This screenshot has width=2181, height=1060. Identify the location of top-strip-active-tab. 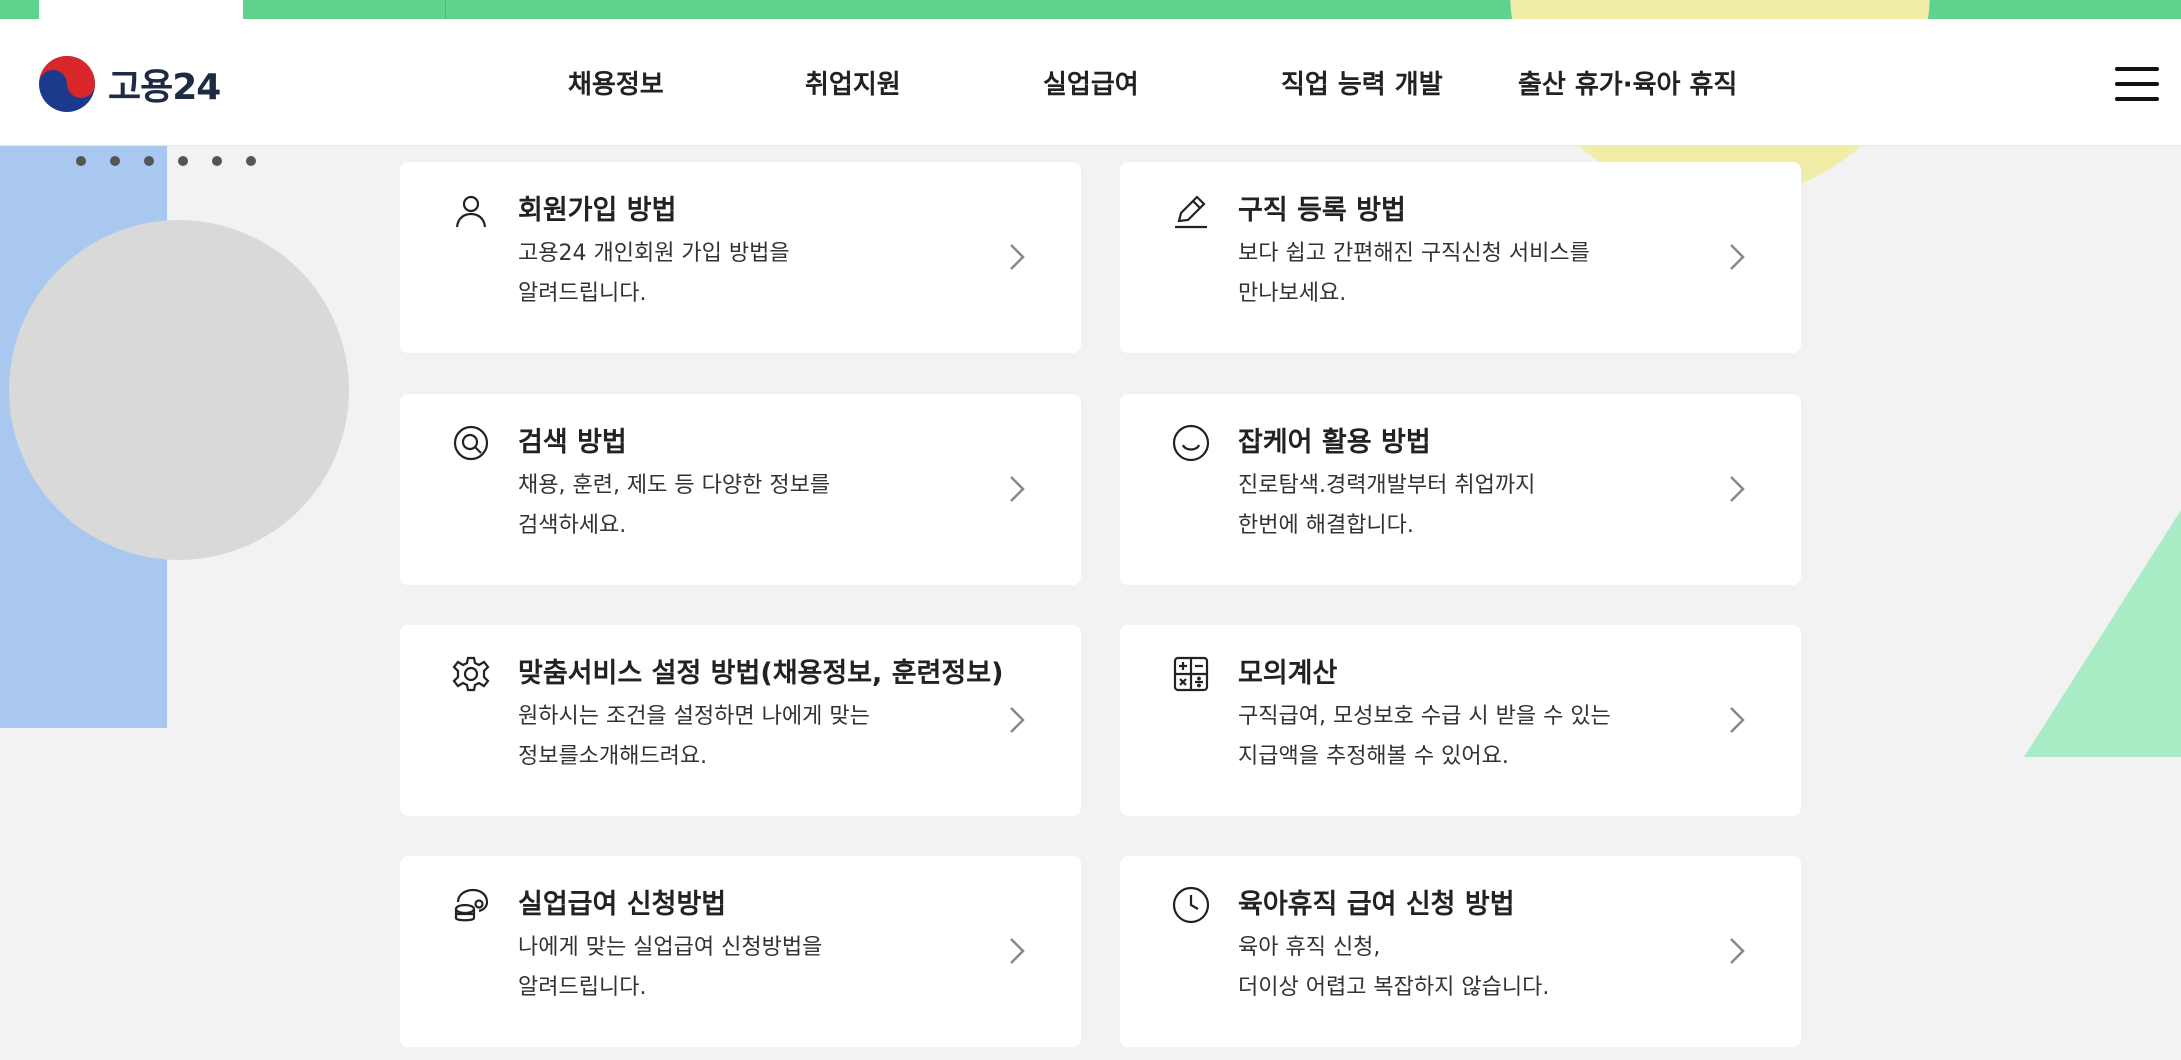
(141, 9).